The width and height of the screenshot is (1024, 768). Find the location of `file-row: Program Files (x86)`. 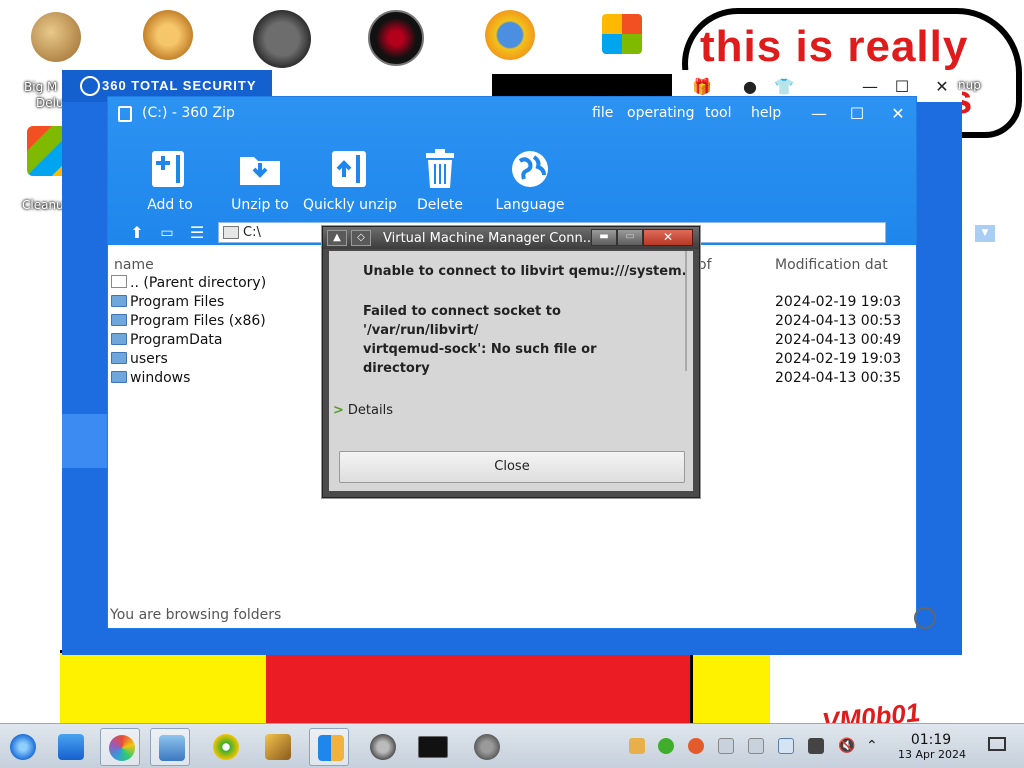

file-row: Program Files (x86) is located at coordinates (188, 322).